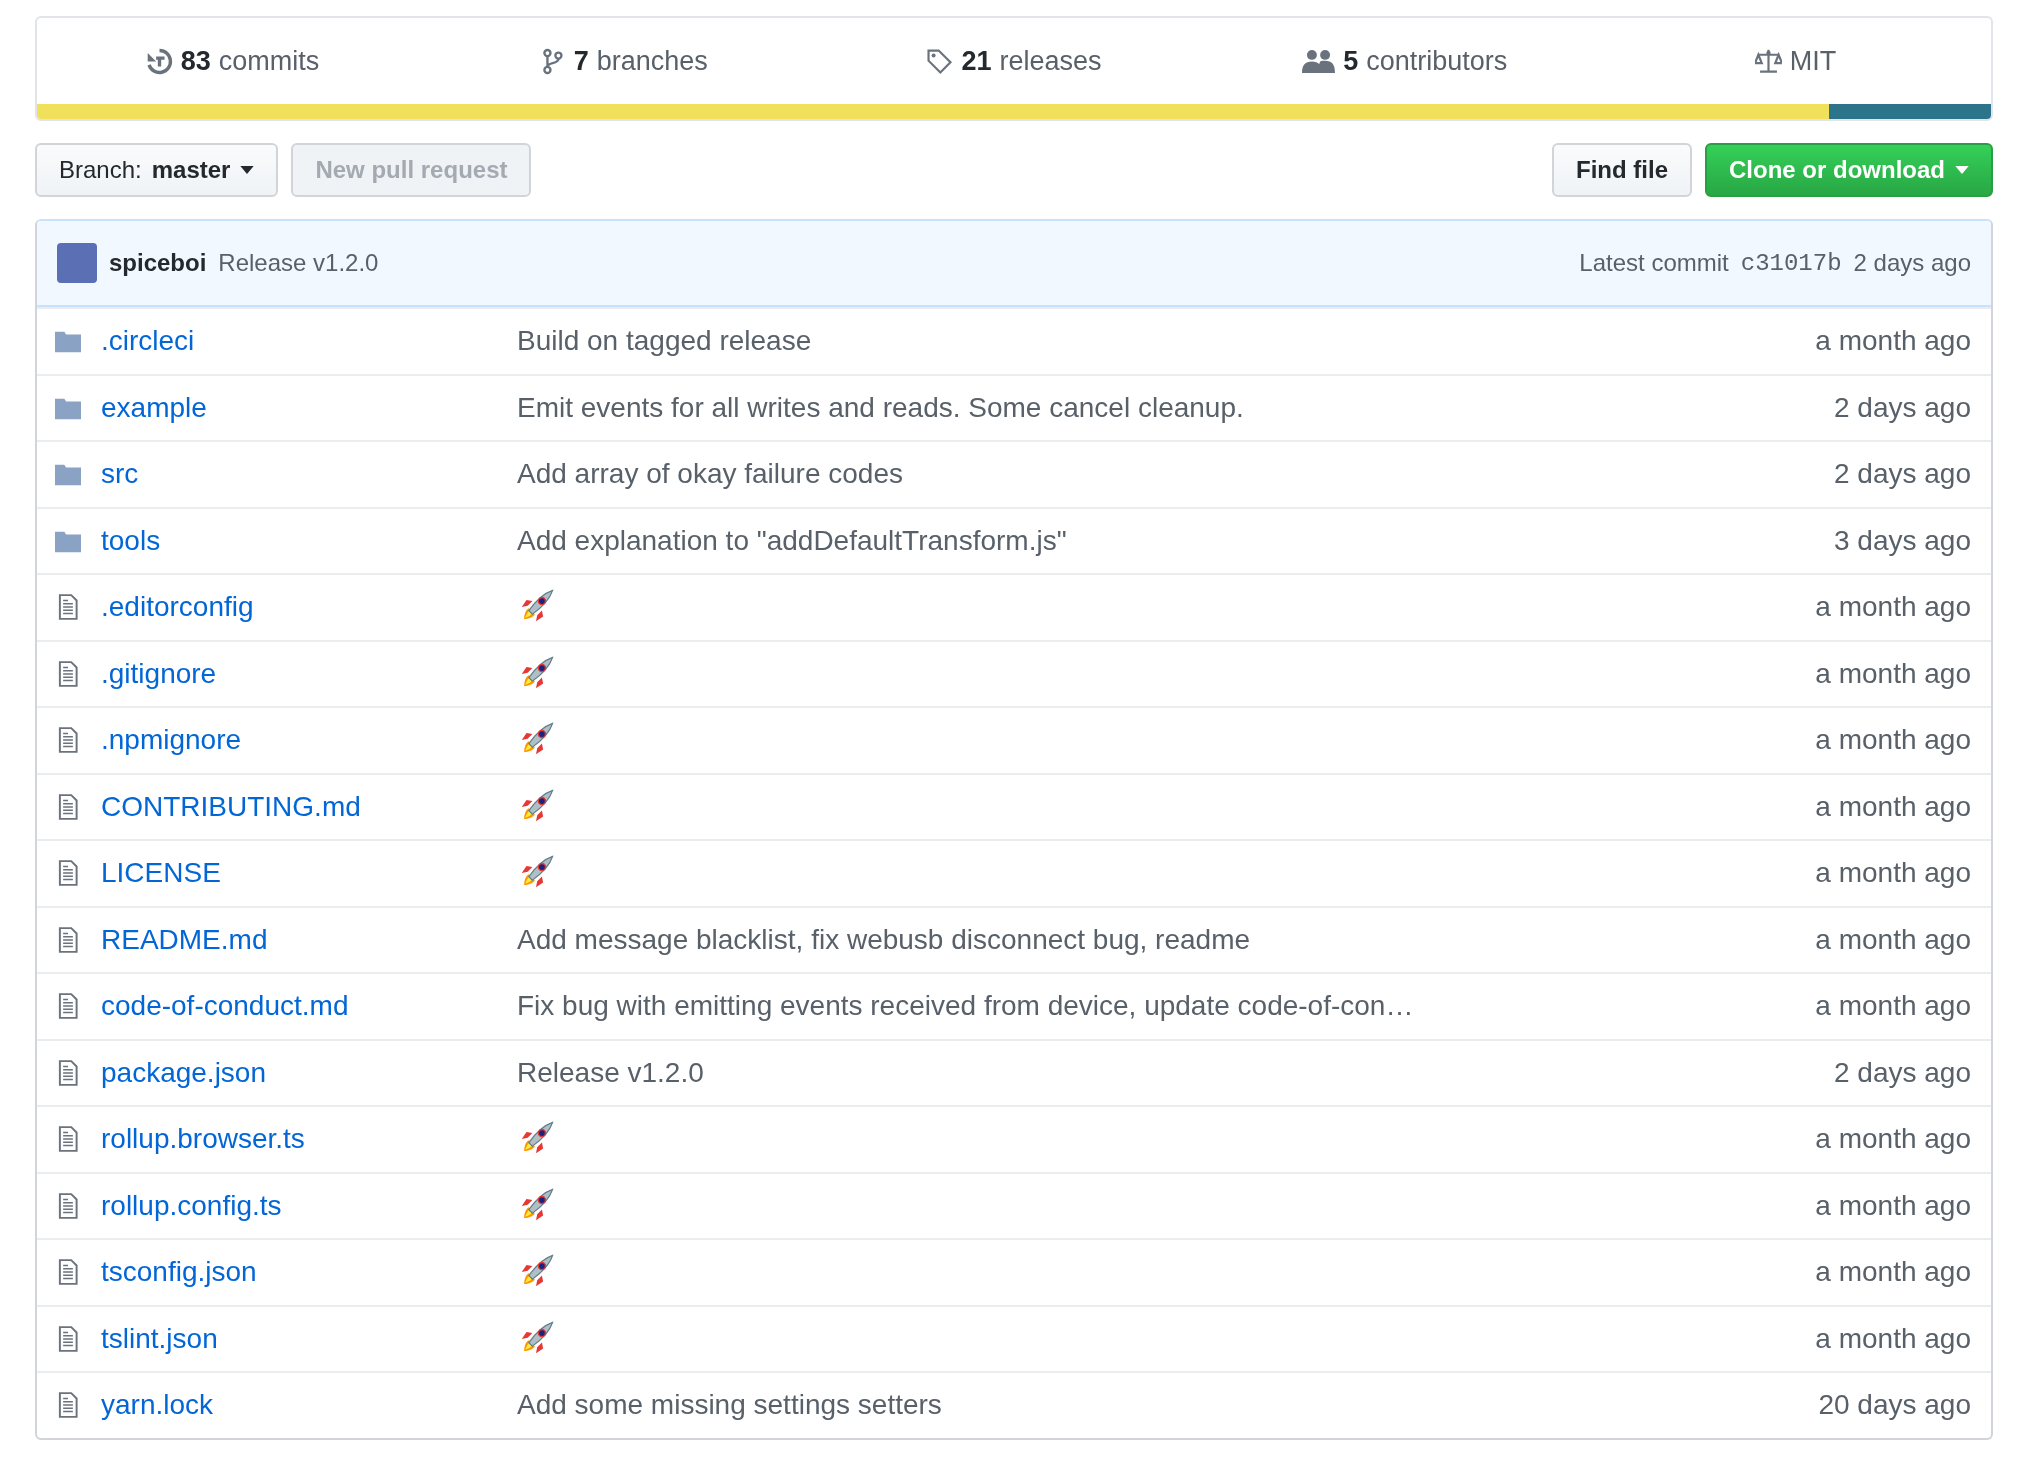 The height and width of the screenshot is (1466, 2026). Describe the element at coordinates (232, 61) in the screenshot. I see `repo-stat-link: 83 commits` at that location.